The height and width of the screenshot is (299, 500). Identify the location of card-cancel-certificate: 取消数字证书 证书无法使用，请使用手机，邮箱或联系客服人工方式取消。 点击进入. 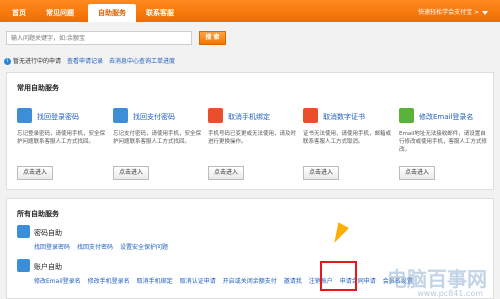
(346, 144).